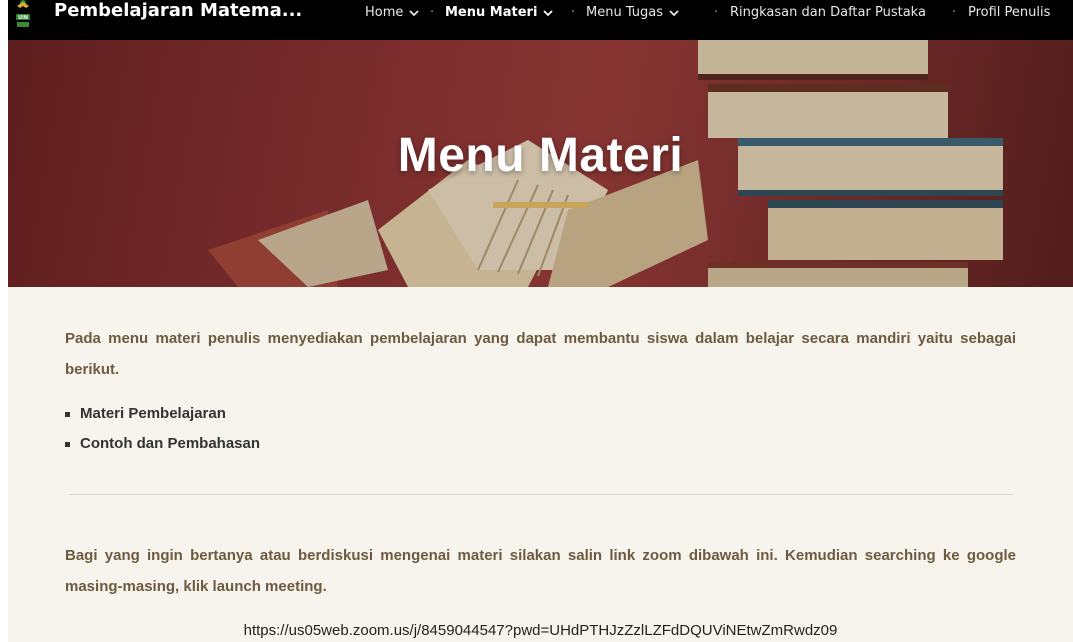  I want to click on nav-menu-materi-label: Menu Materi, so click(491, 12).